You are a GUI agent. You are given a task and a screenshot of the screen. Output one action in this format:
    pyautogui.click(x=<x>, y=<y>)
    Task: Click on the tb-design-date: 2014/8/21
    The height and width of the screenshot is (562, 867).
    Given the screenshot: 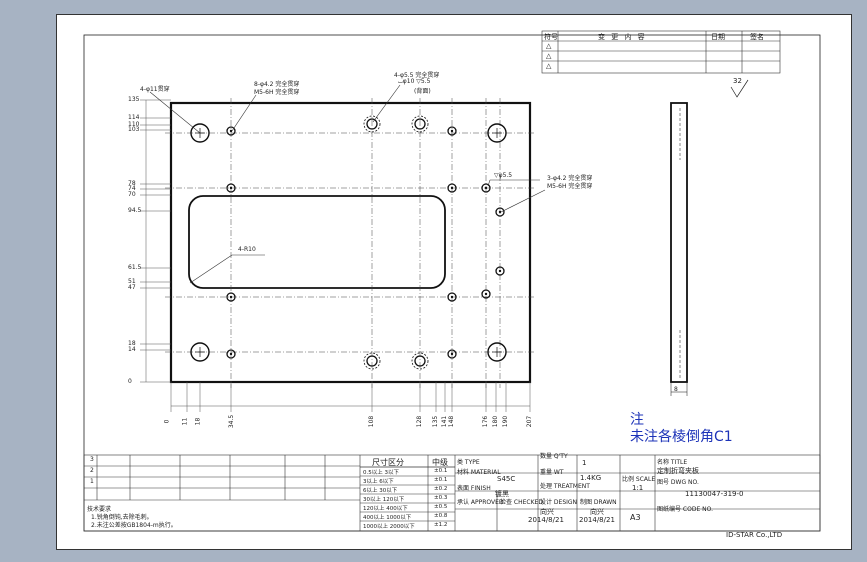 What is the action you would take?
    pyautogui.click(x=546, y=520)
    